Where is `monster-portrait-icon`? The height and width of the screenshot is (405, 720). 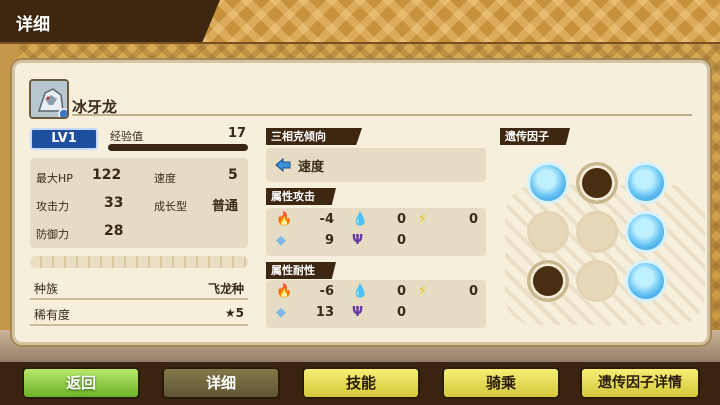
monster-portrait-icon is located at coordinates (49, 99).